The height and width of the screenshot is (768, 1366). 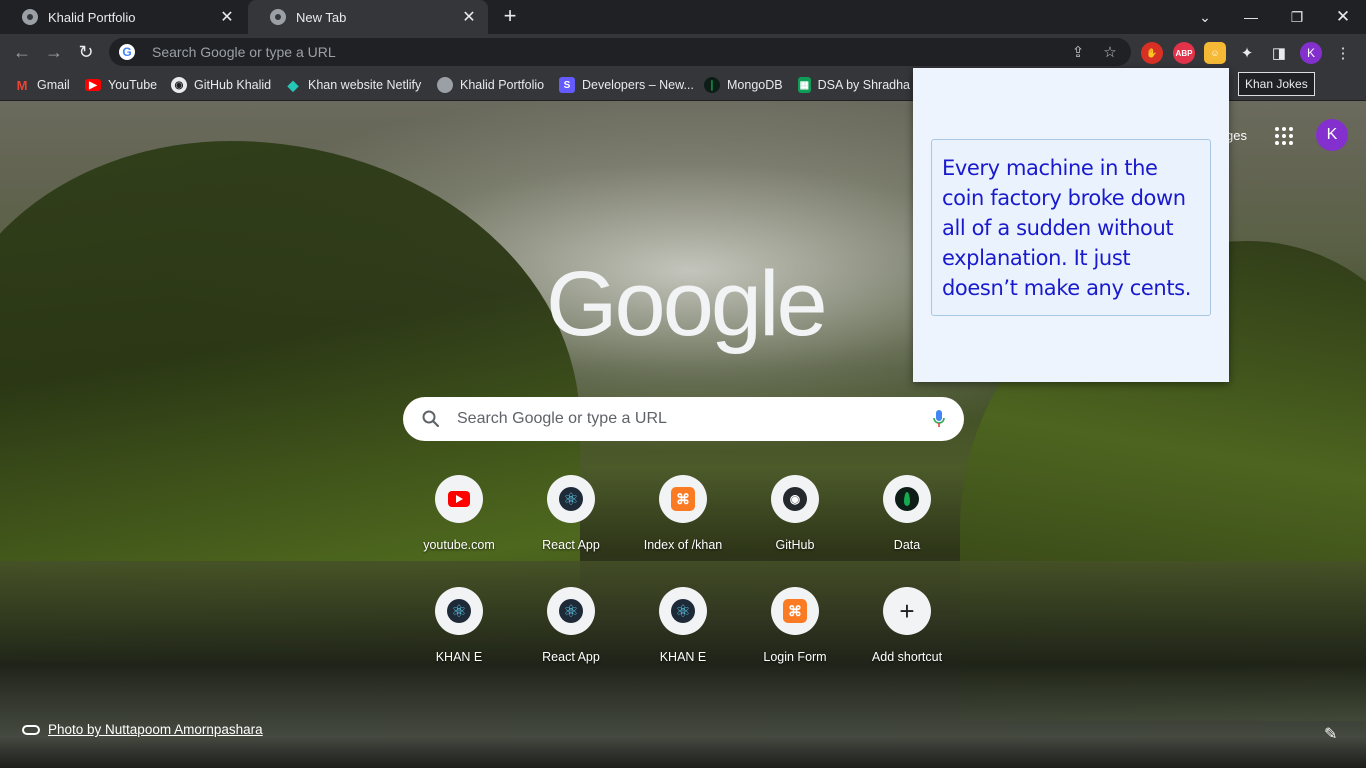 What do you see at coordinates (53, 85) in the screenshot?
I see `bookmark-label: Gmail` at bounding box center [53, 85].